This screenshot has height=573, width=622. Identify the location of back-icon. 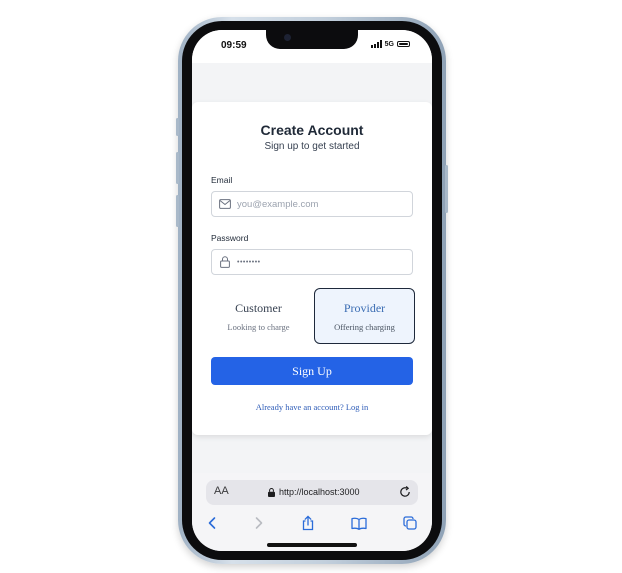
(212, 523).